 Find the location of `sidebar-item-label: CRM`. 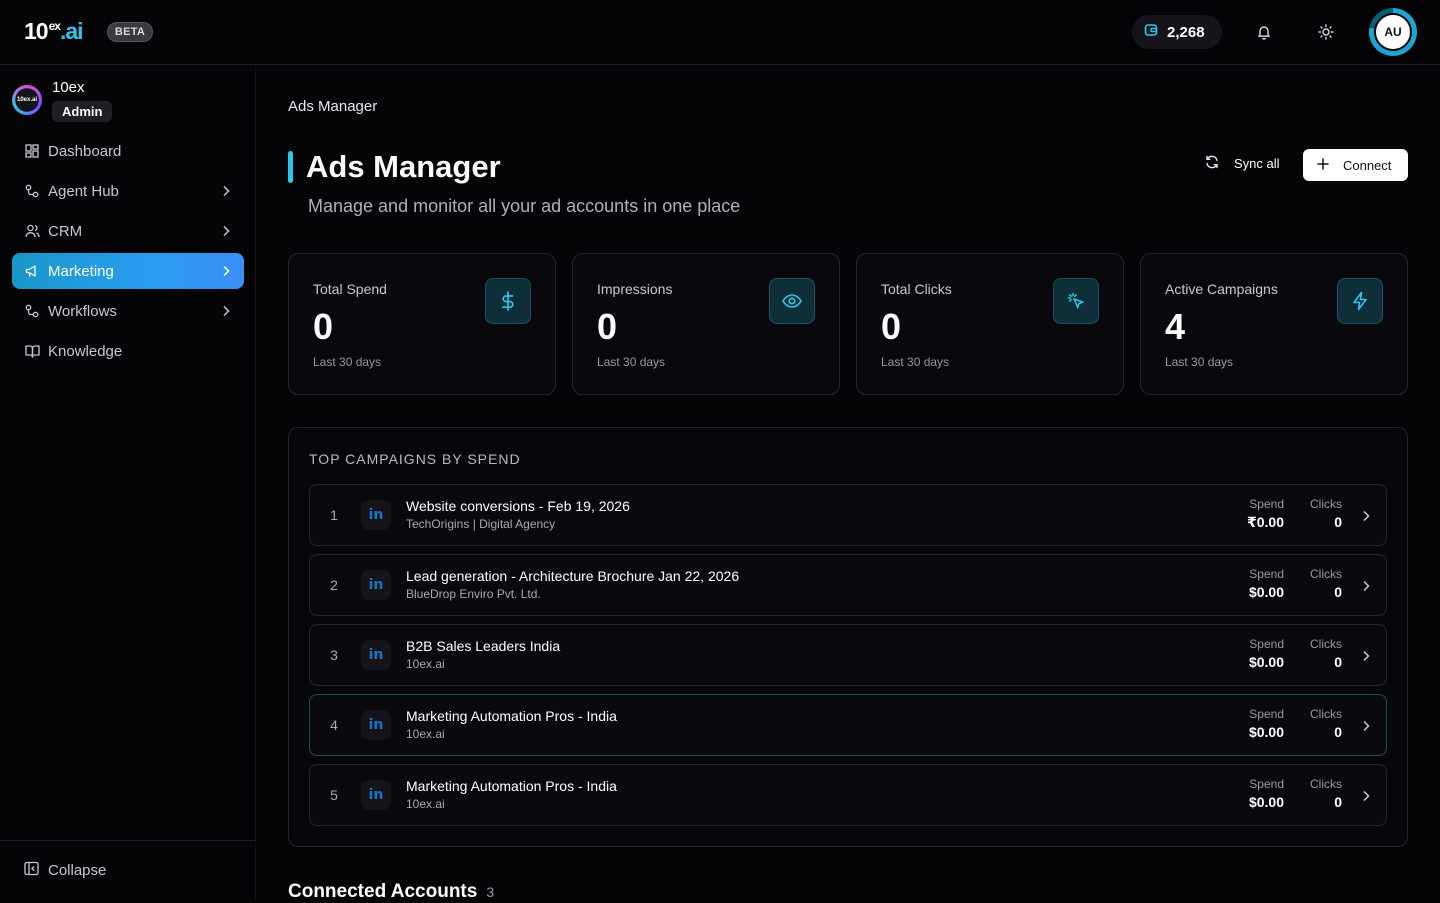

sidebar-item-label: CRM is located at coordinates (65, 231).